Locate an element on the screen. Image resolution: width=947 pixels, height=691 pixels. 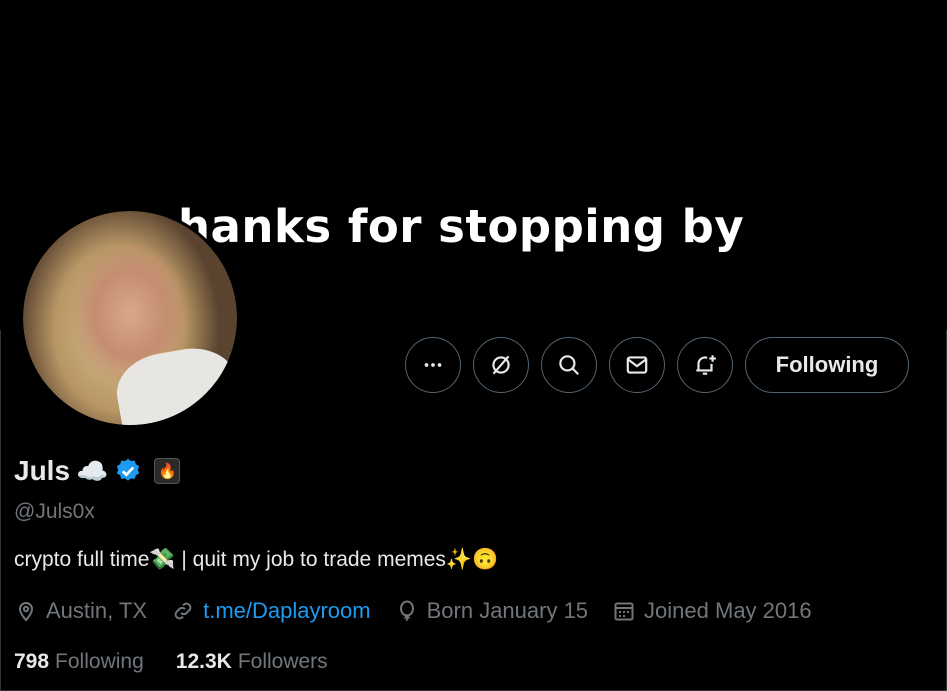
message-button is located at coordinates (637, 365).